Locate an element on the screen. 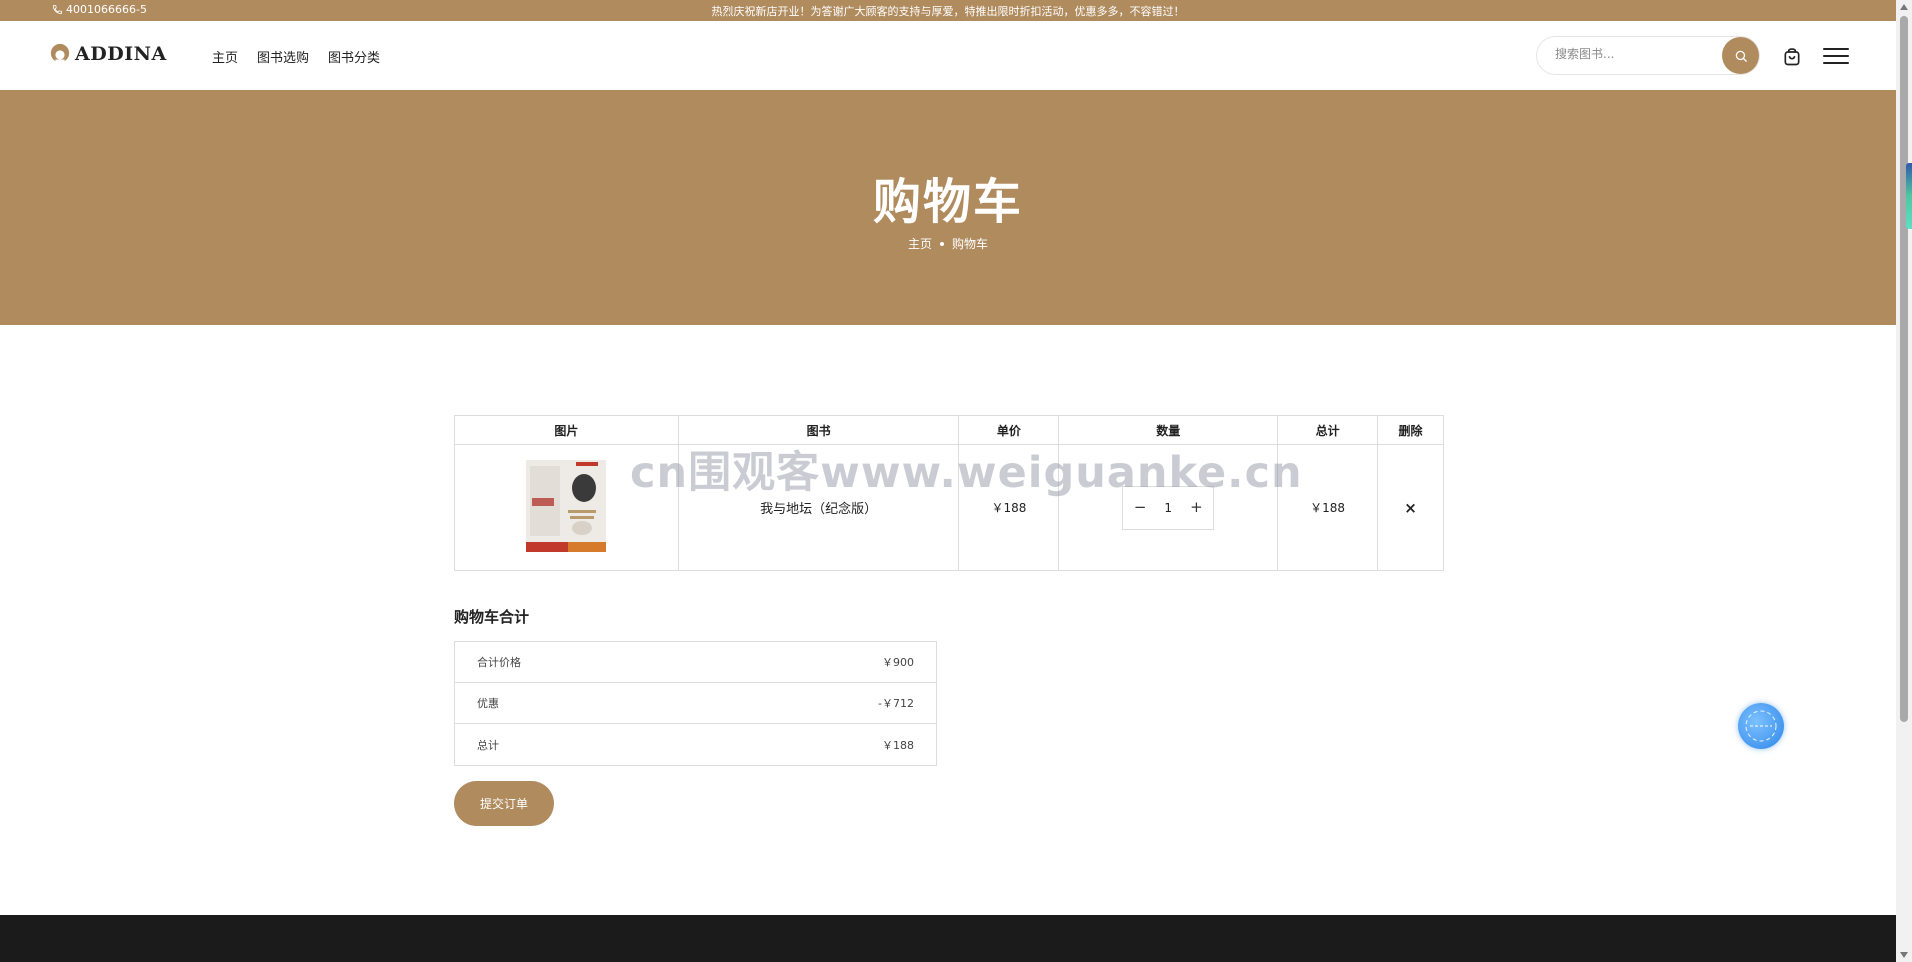 The width and height of the screenshot is (1912, 962). column-header-remove: 删除 is located at coordinates (1410, 430).